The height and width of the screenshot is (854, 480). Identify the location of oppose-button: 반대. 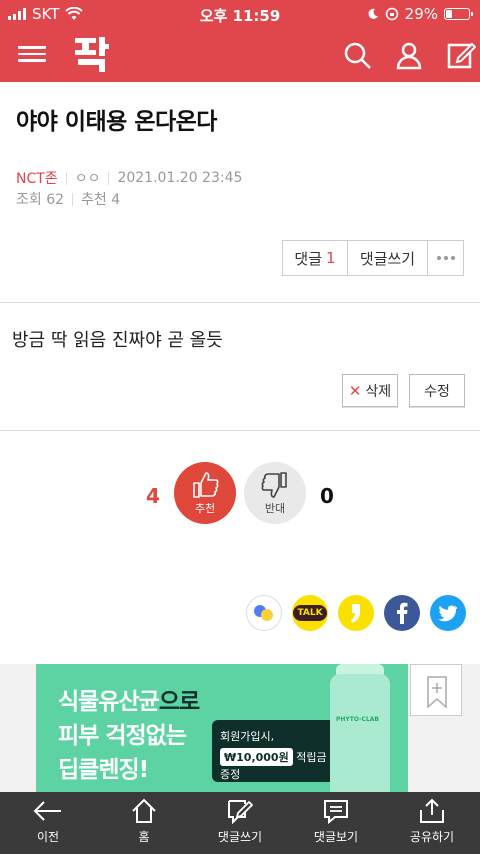
(275, 493).